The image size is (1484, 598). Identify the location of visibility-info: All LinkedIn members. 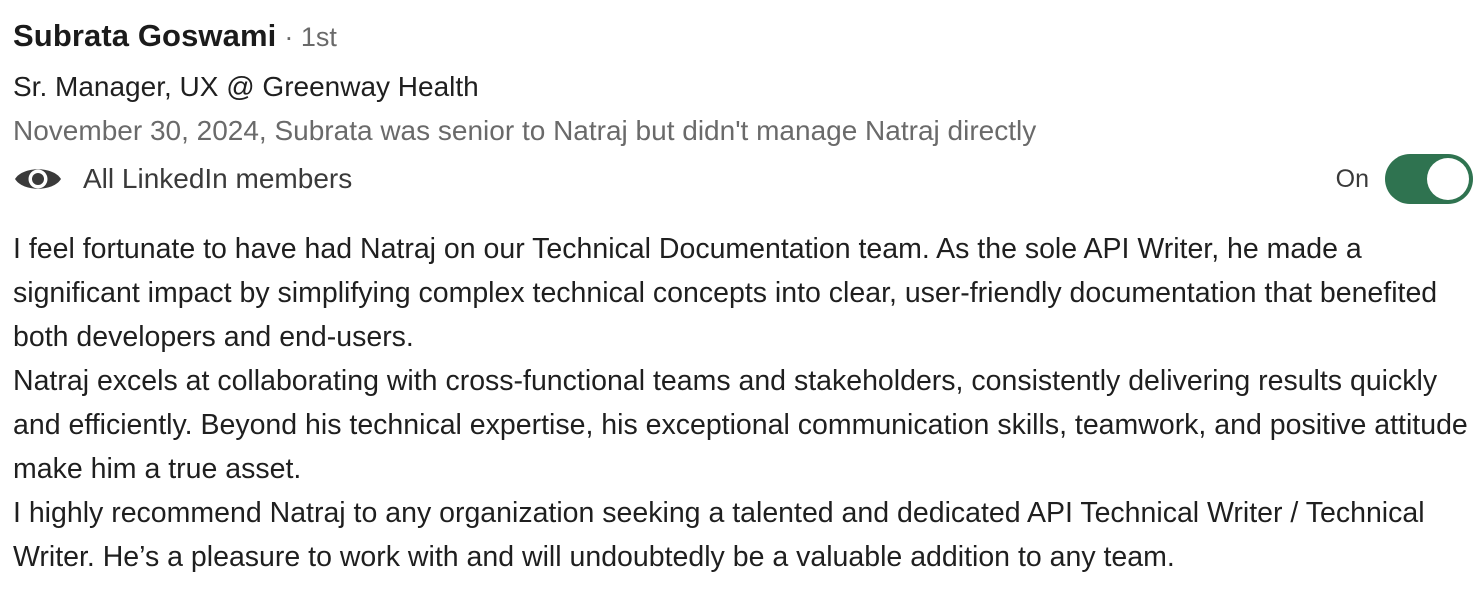
(182, 179).